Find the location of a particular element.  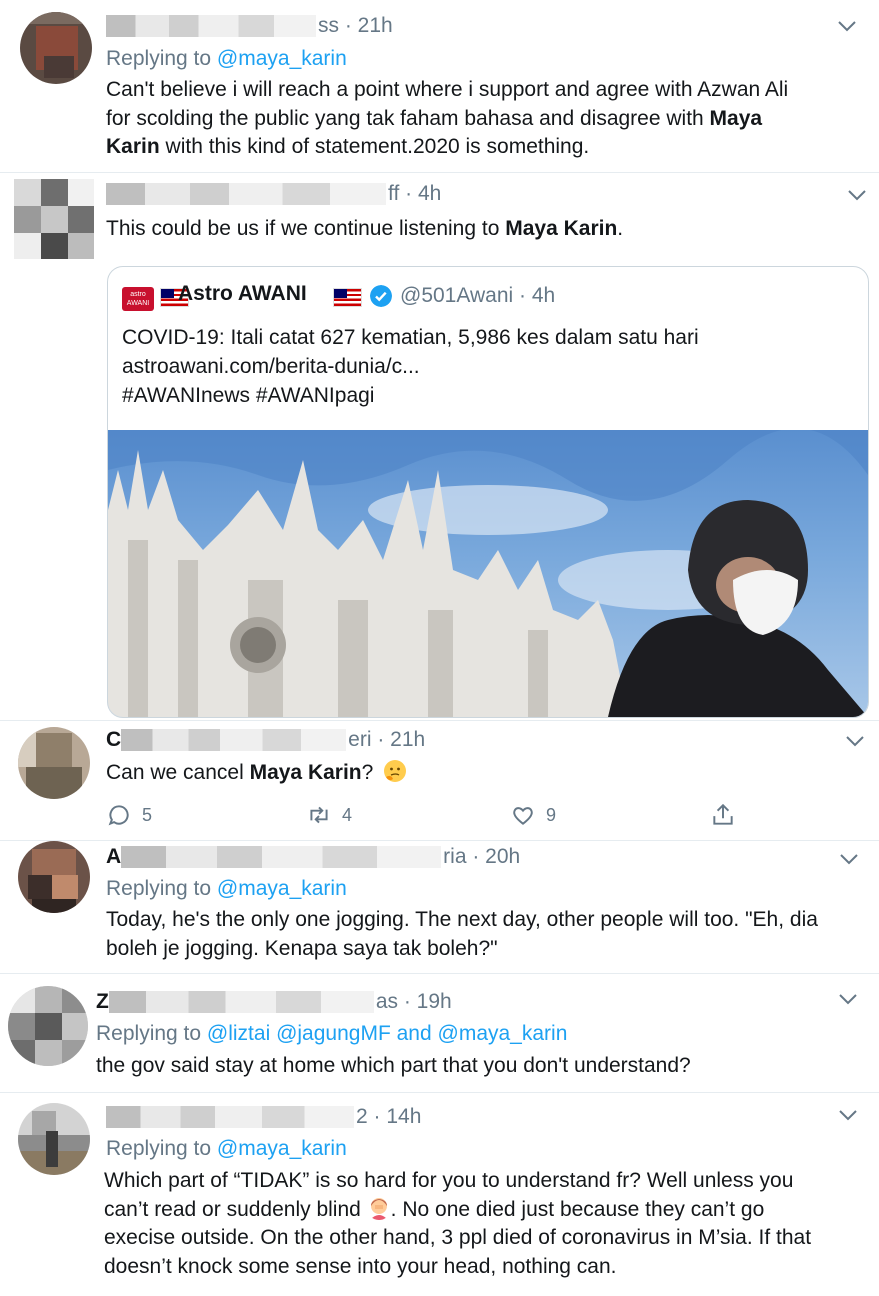

reply-count: 5 is located at coordinates (147, 814).